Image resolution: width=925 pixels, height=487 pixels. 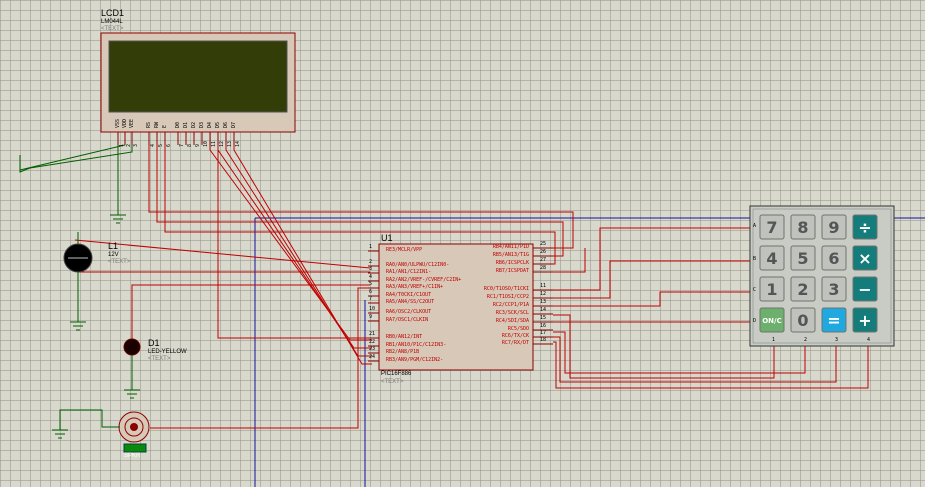 What do you see at coordinates (404, 337) in the screenshot?
I see `mcu-left-pin-label: RB0/AN12/INT` at bounding box center [404, 337].